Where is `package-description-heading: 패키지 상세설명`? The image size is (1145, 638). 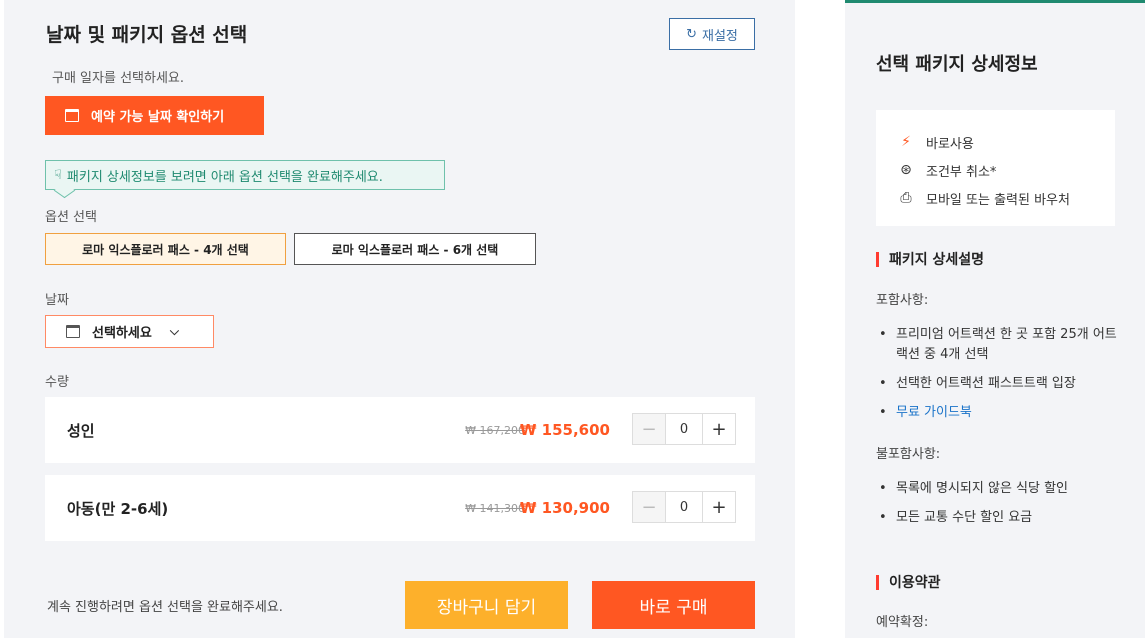
package-description-heading: 패키지 상세설명 is located at coordinates (930, 259).